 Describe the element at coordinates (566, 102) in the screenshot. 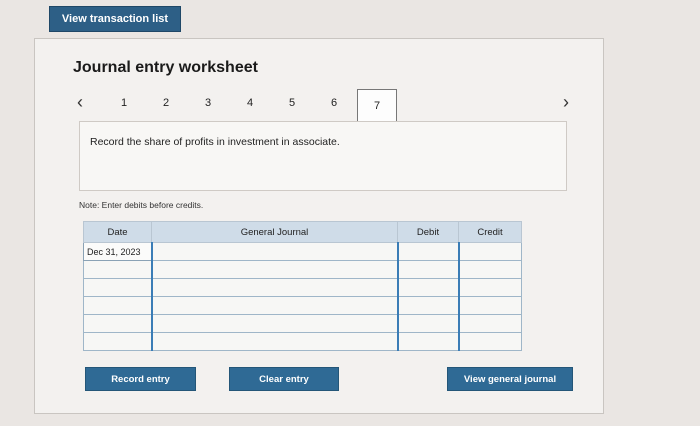

I see `chevron-right-icon: ›` at that location.